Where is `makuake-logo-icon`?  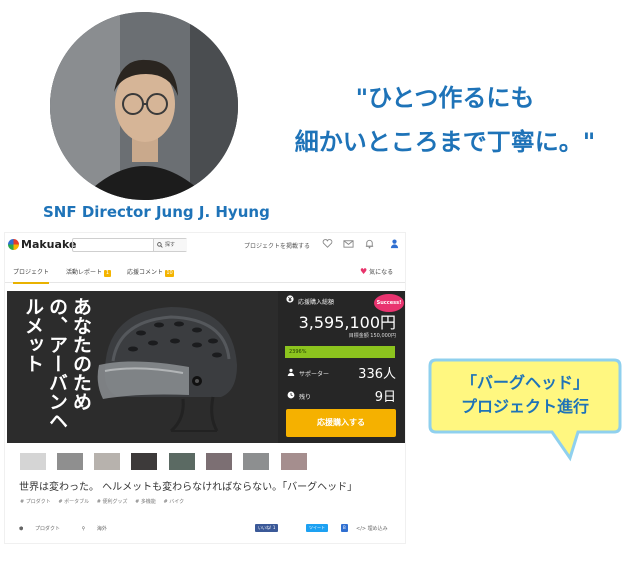 makuake-logo-icon is located at coordinates (13, 244).